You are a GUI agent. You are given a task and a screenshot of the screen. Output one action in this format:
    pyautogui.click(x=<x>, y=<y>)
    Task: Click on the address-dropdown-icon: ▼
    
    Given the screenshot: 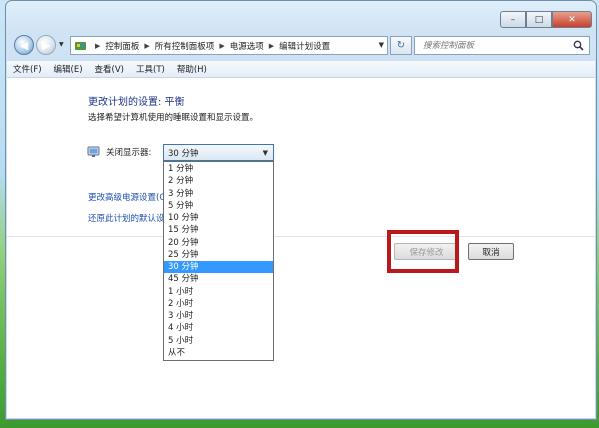 What is the action you would take?
    pyautogui.click(x=381, y=45)
    